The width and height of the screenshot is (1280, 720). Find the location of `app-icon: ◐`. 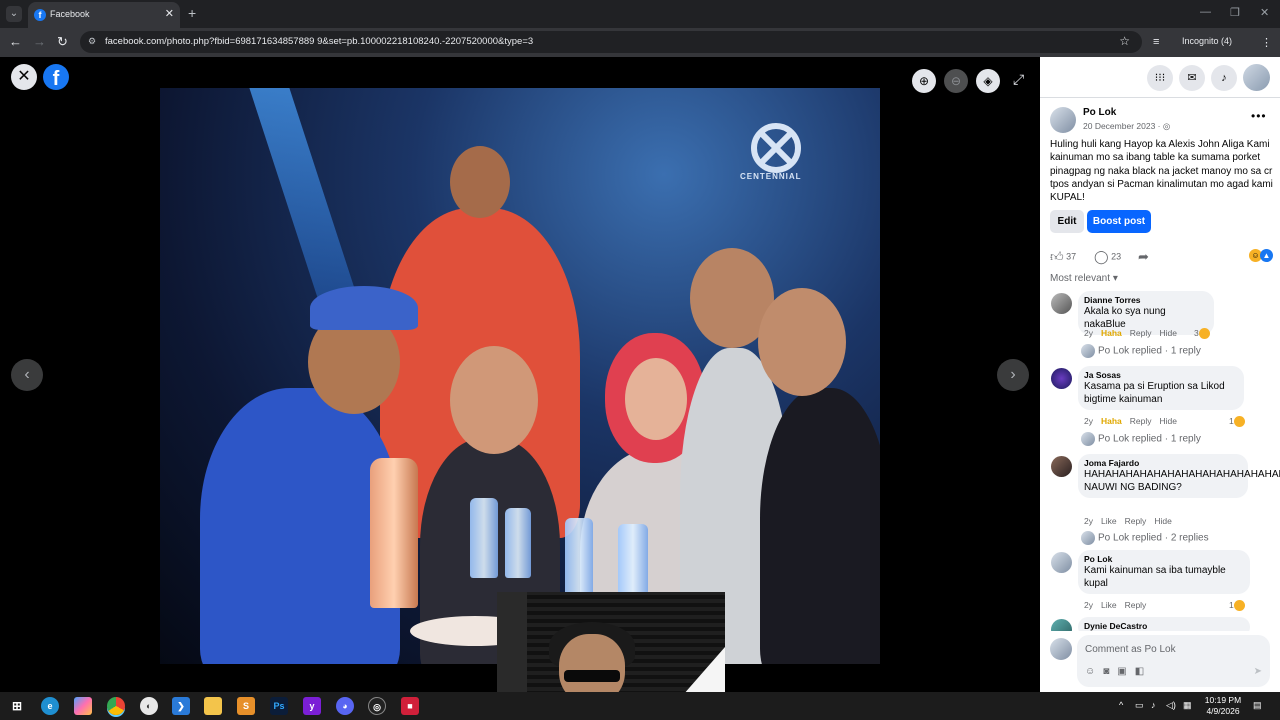

app-icon: ◐ is located at coordinates (149, 706).